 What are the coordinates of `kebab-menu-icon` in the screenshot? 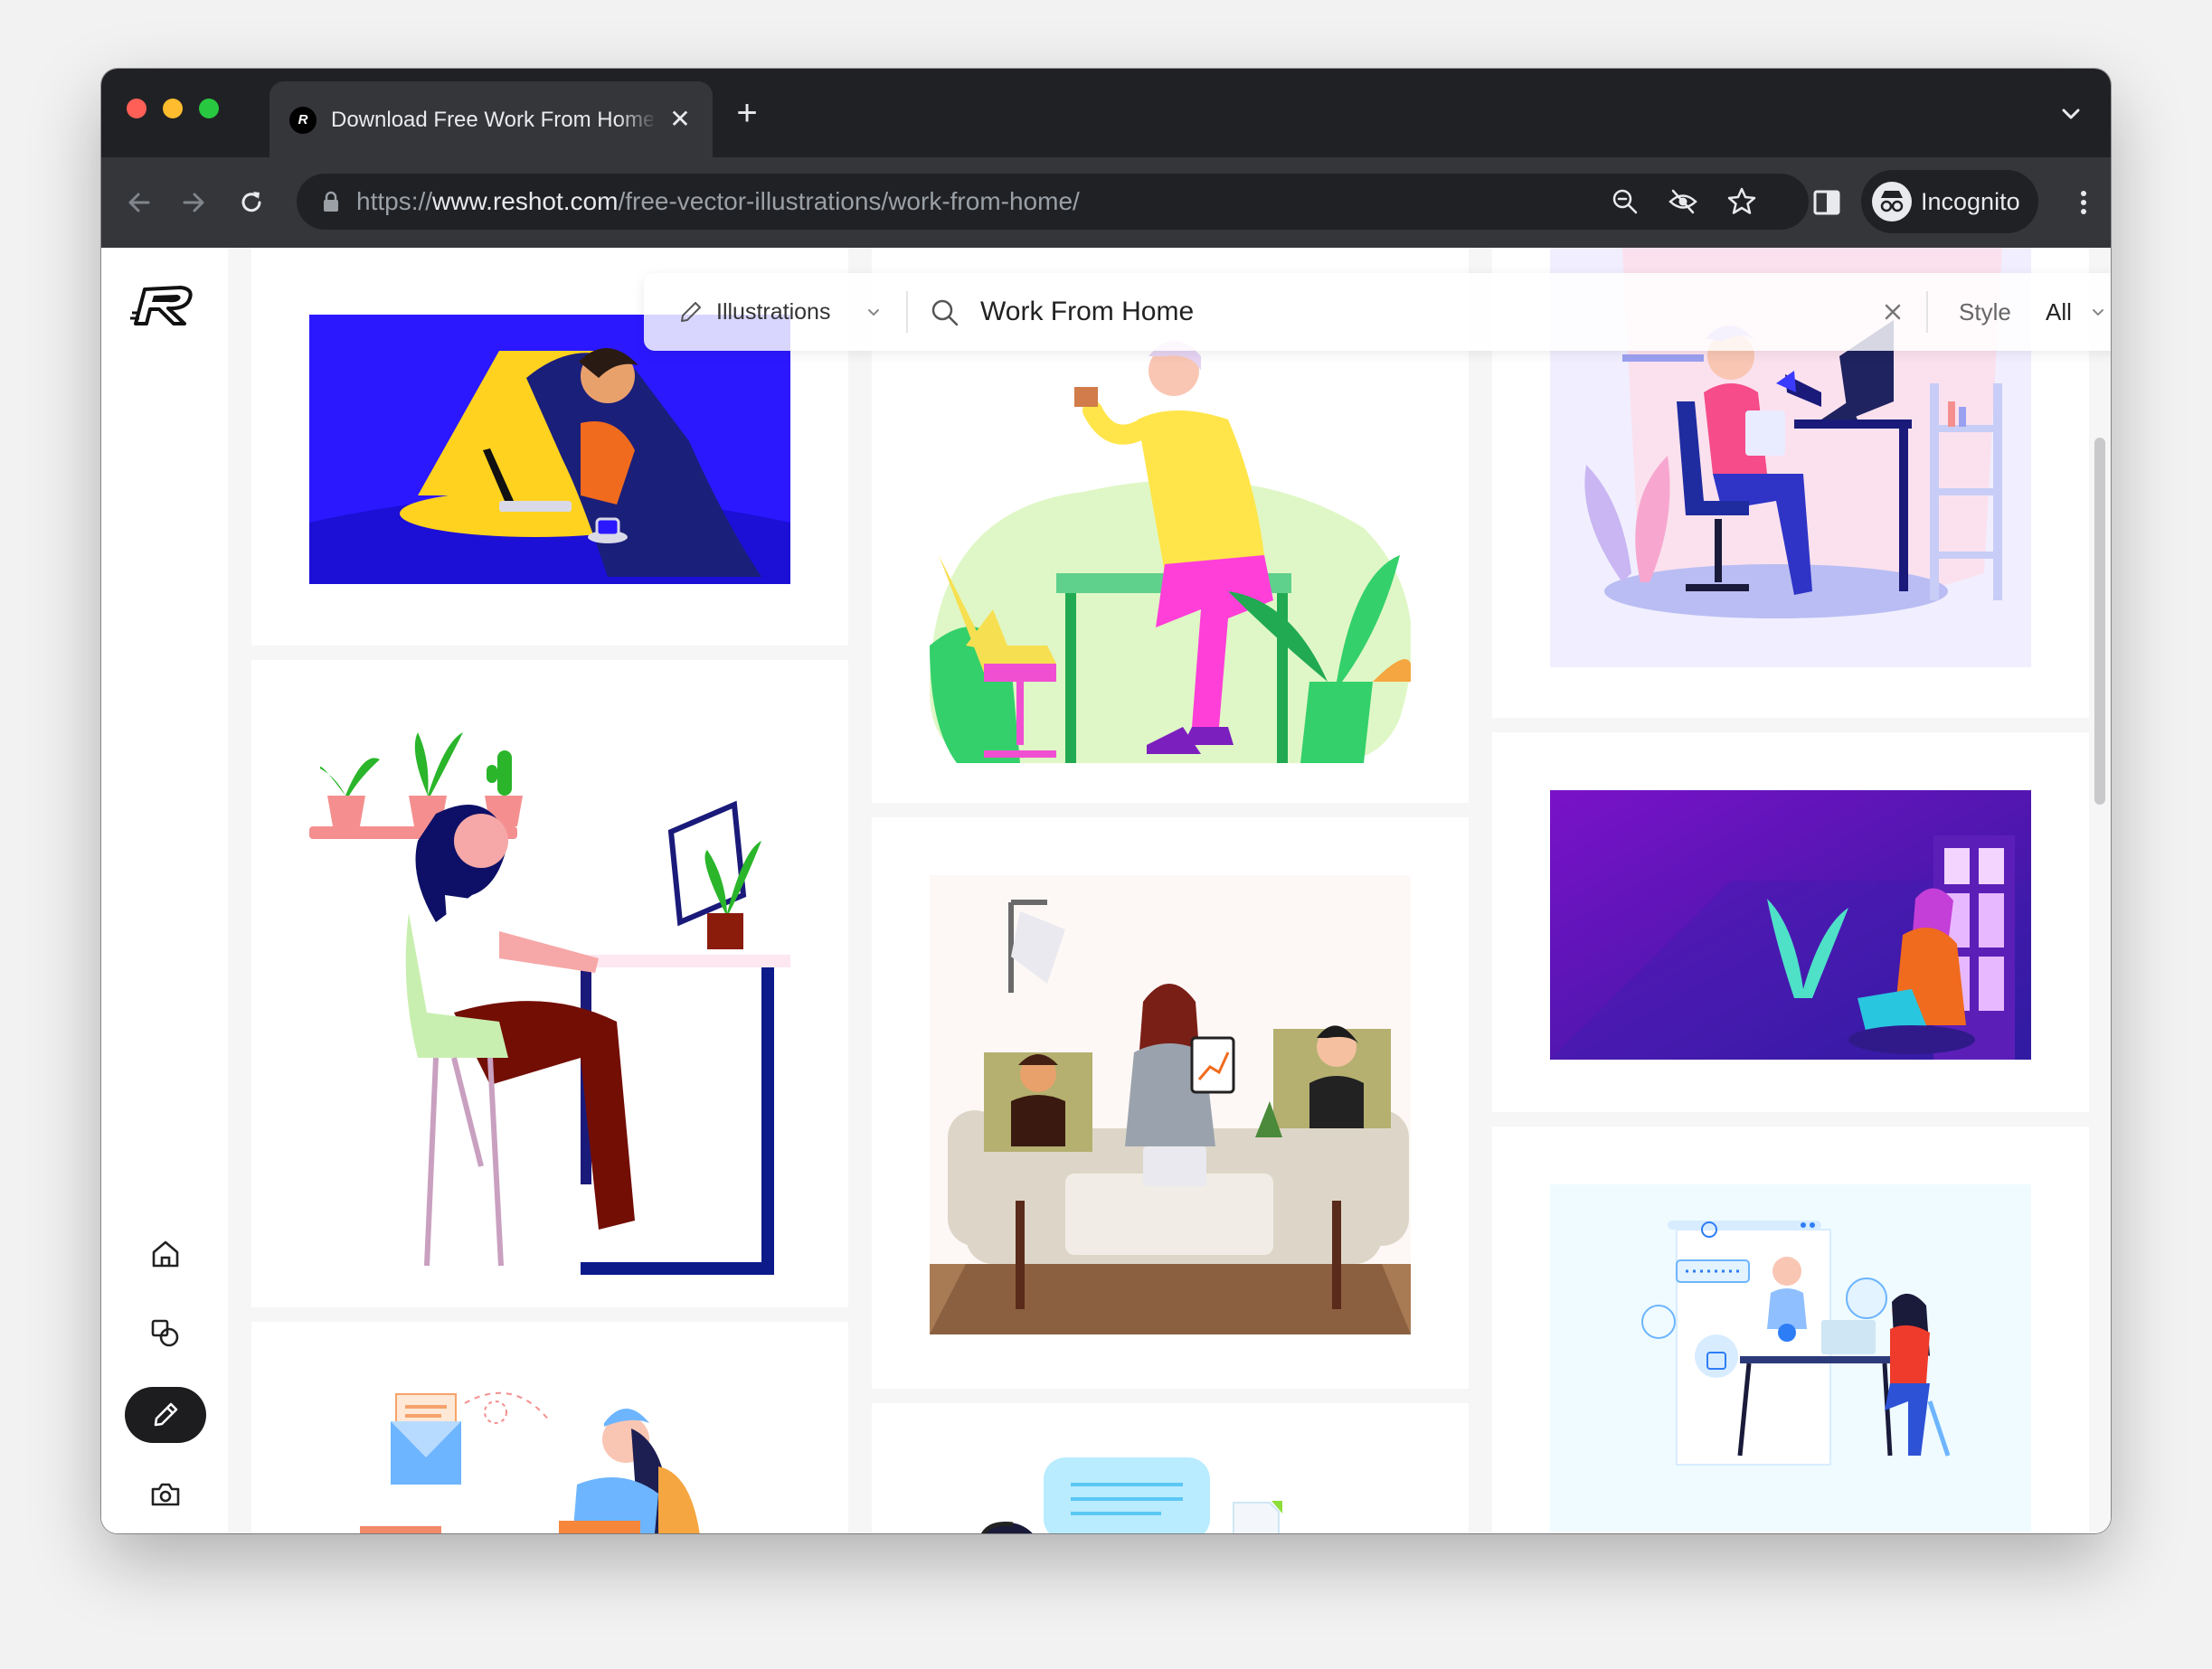 It's located at (2083, 202).